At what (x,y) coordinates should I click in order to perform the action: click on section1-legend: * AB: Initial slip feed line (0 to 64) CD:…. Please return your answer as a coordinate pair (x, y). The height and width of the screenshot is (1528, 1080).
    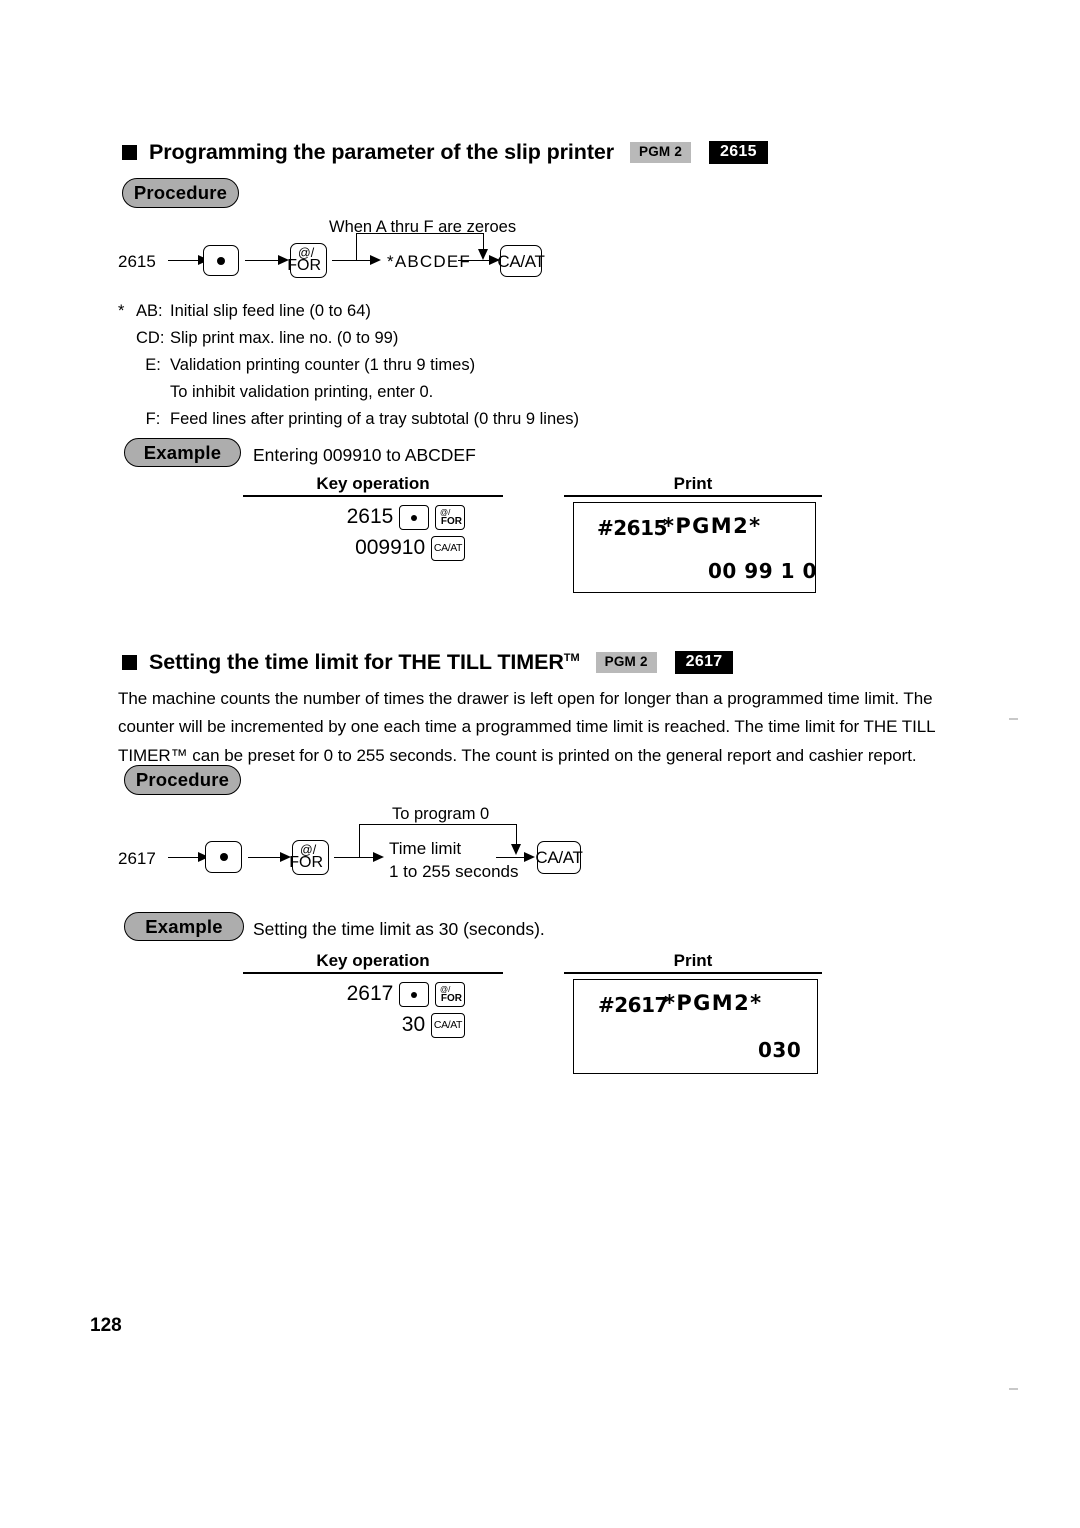
    Looking at the image, I should click on (348, 365).